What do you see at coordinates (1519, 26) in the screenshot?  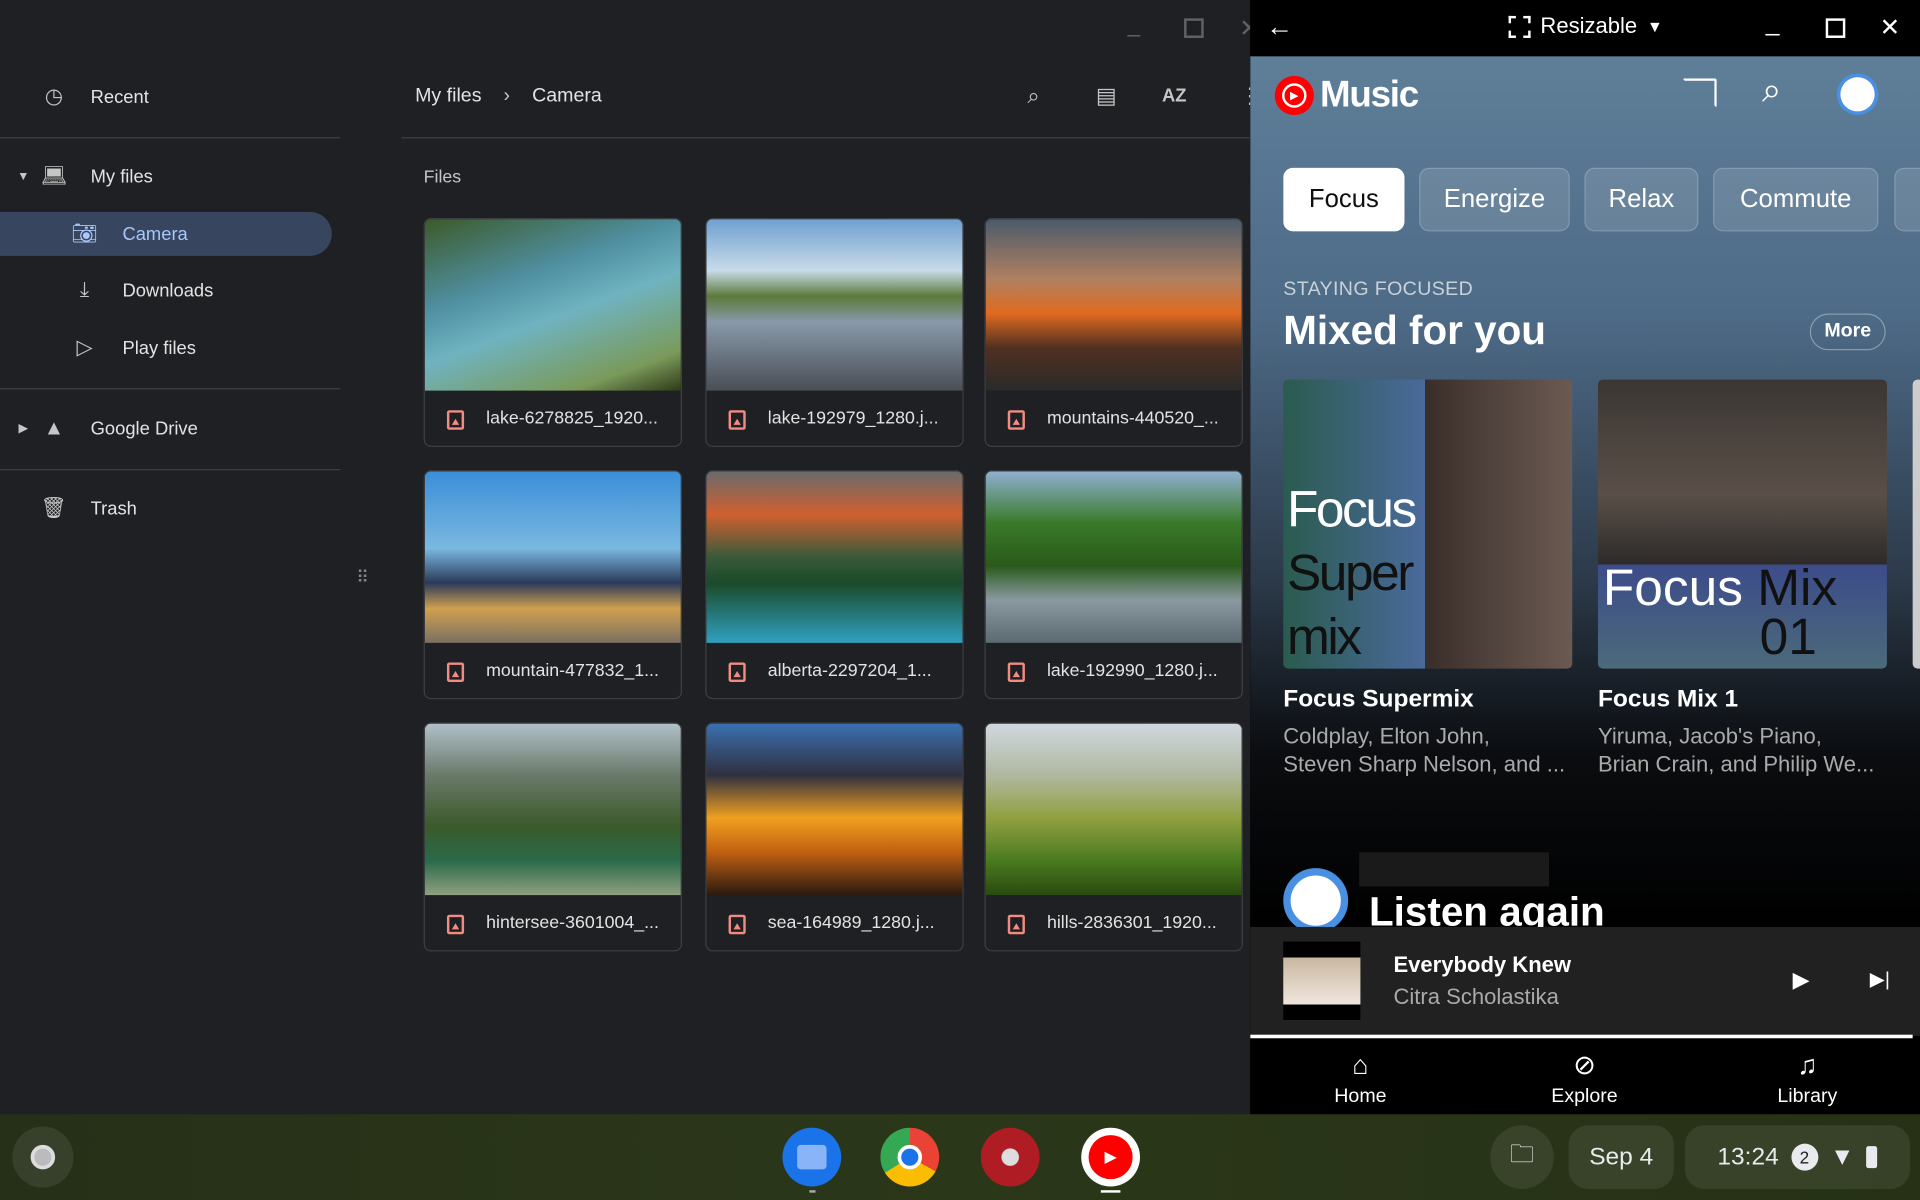 I see `resizable-icon` at bounding box center [1519, 26].